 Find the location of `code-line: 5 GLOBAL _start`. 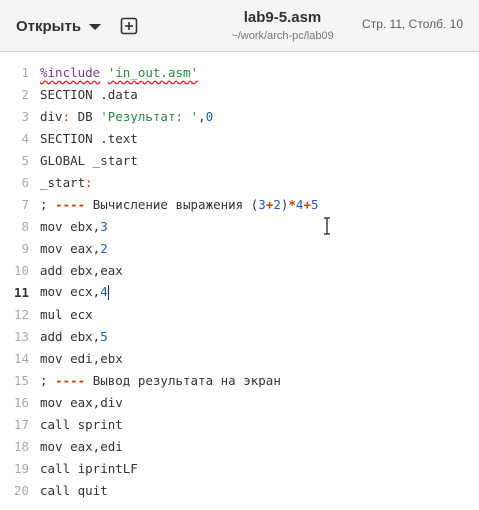

code-line: 5 GLOBAL _start is located at coordinates (239, 160).